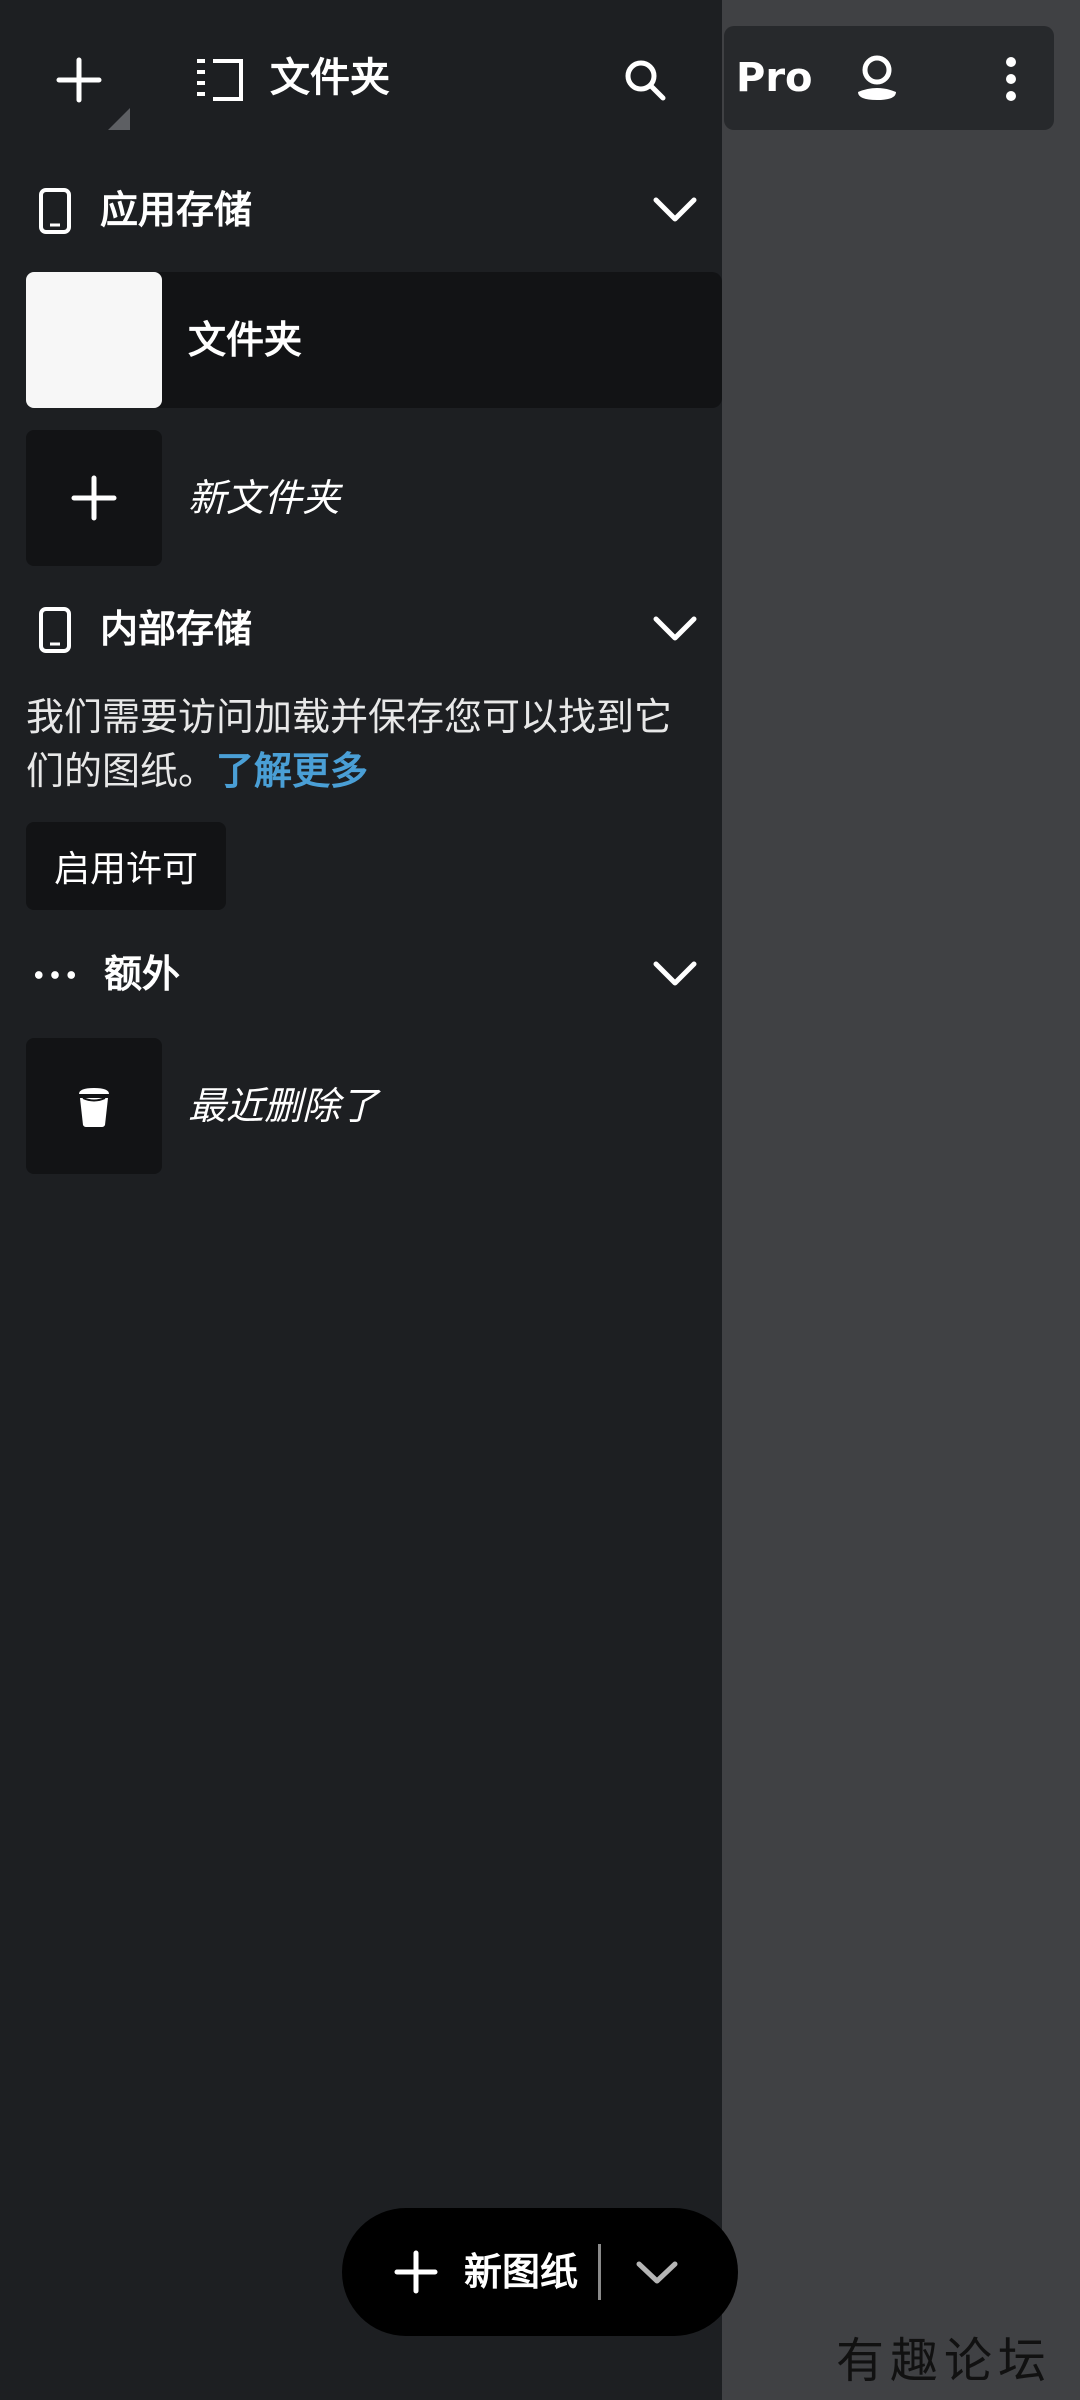 The width and height of the screenshot is (1080, 2400). Describe the element at coordinates (944, 2361) in the screenshot. I see `watermark: 有趣论坛` at that location.